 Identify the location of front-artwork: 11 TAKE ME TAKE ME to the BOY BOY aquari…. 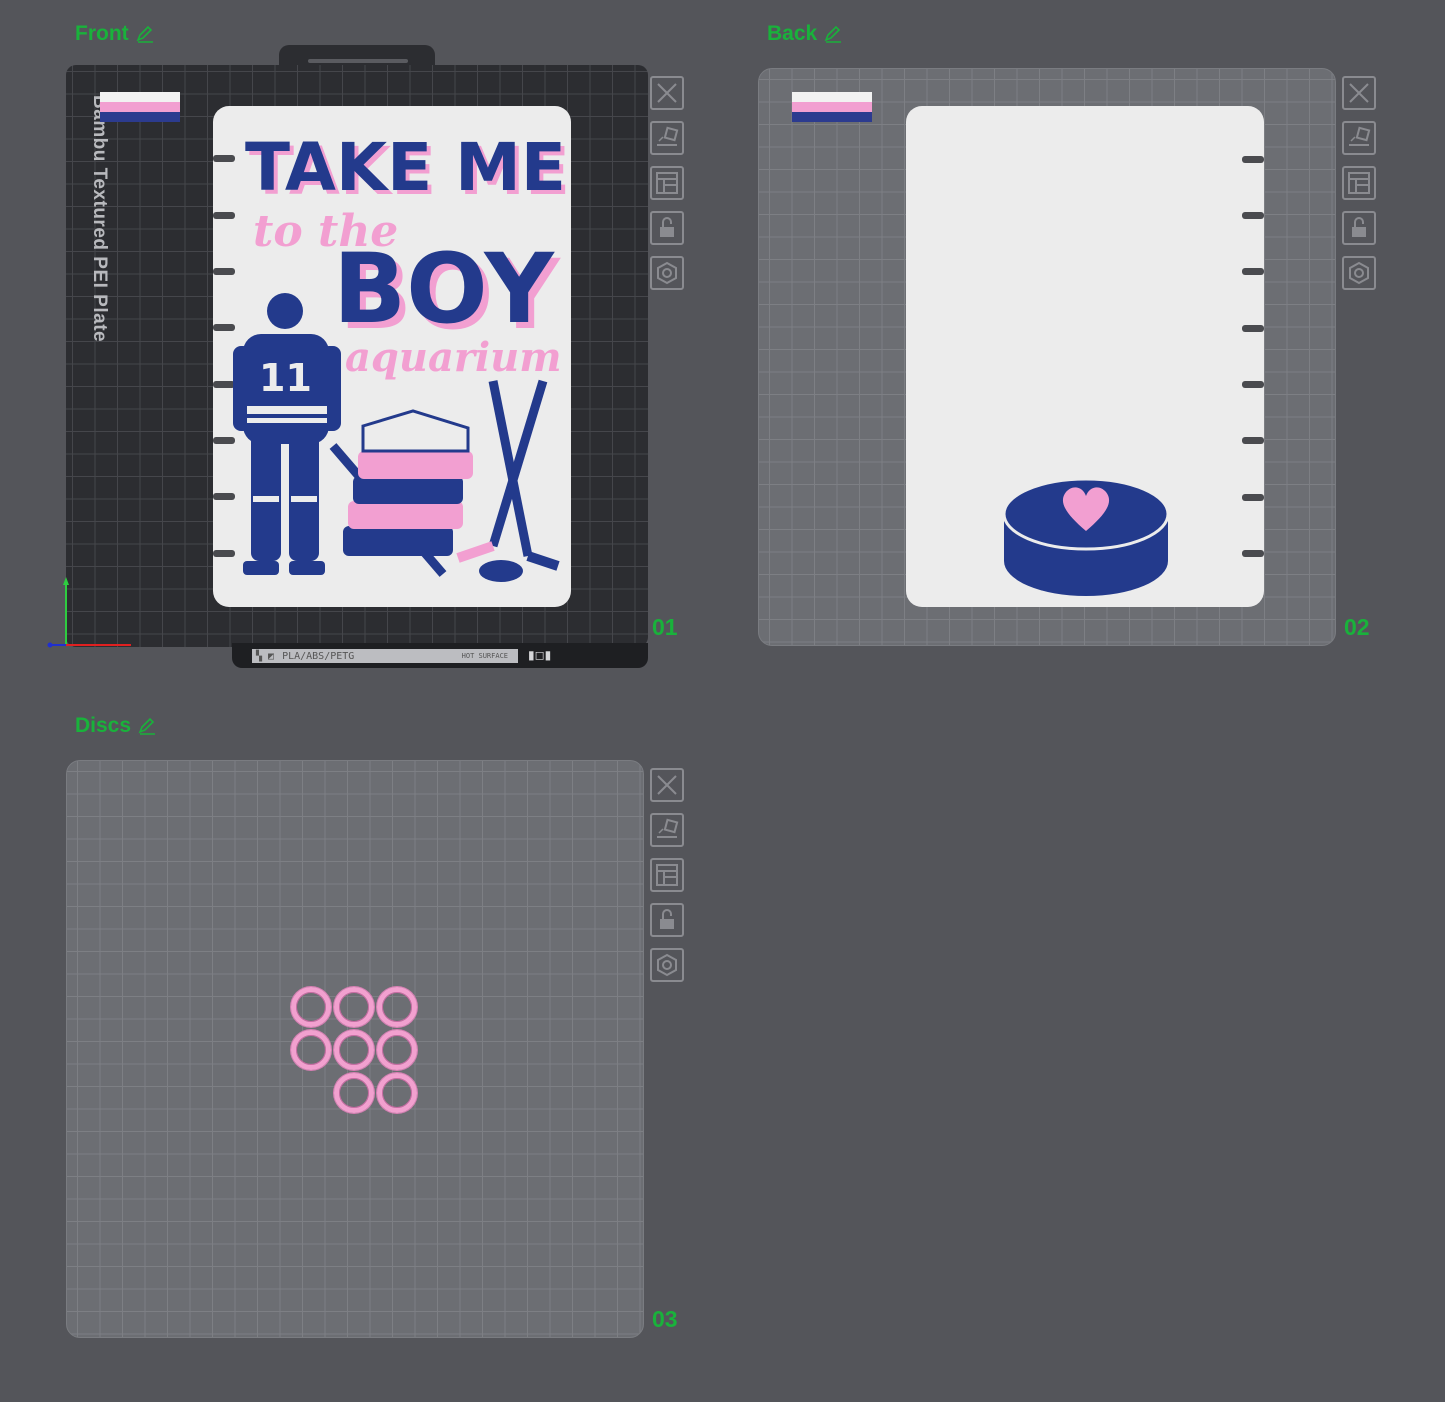
(391, 355).